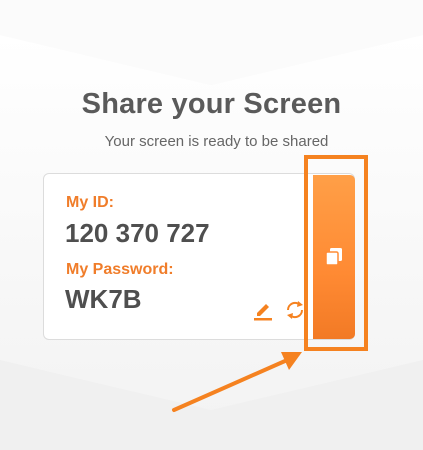 The width and height of the screenshot is (423, 450). I want to click on password-label: My Password:, so click(120, 269).